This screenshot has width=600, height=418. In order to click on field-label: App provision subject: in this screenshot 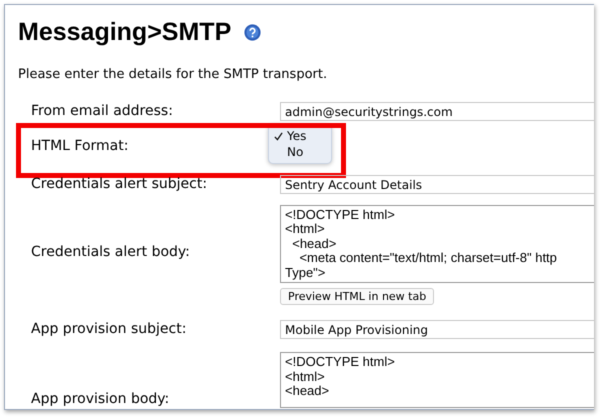, I will do `click(109, 329)`.